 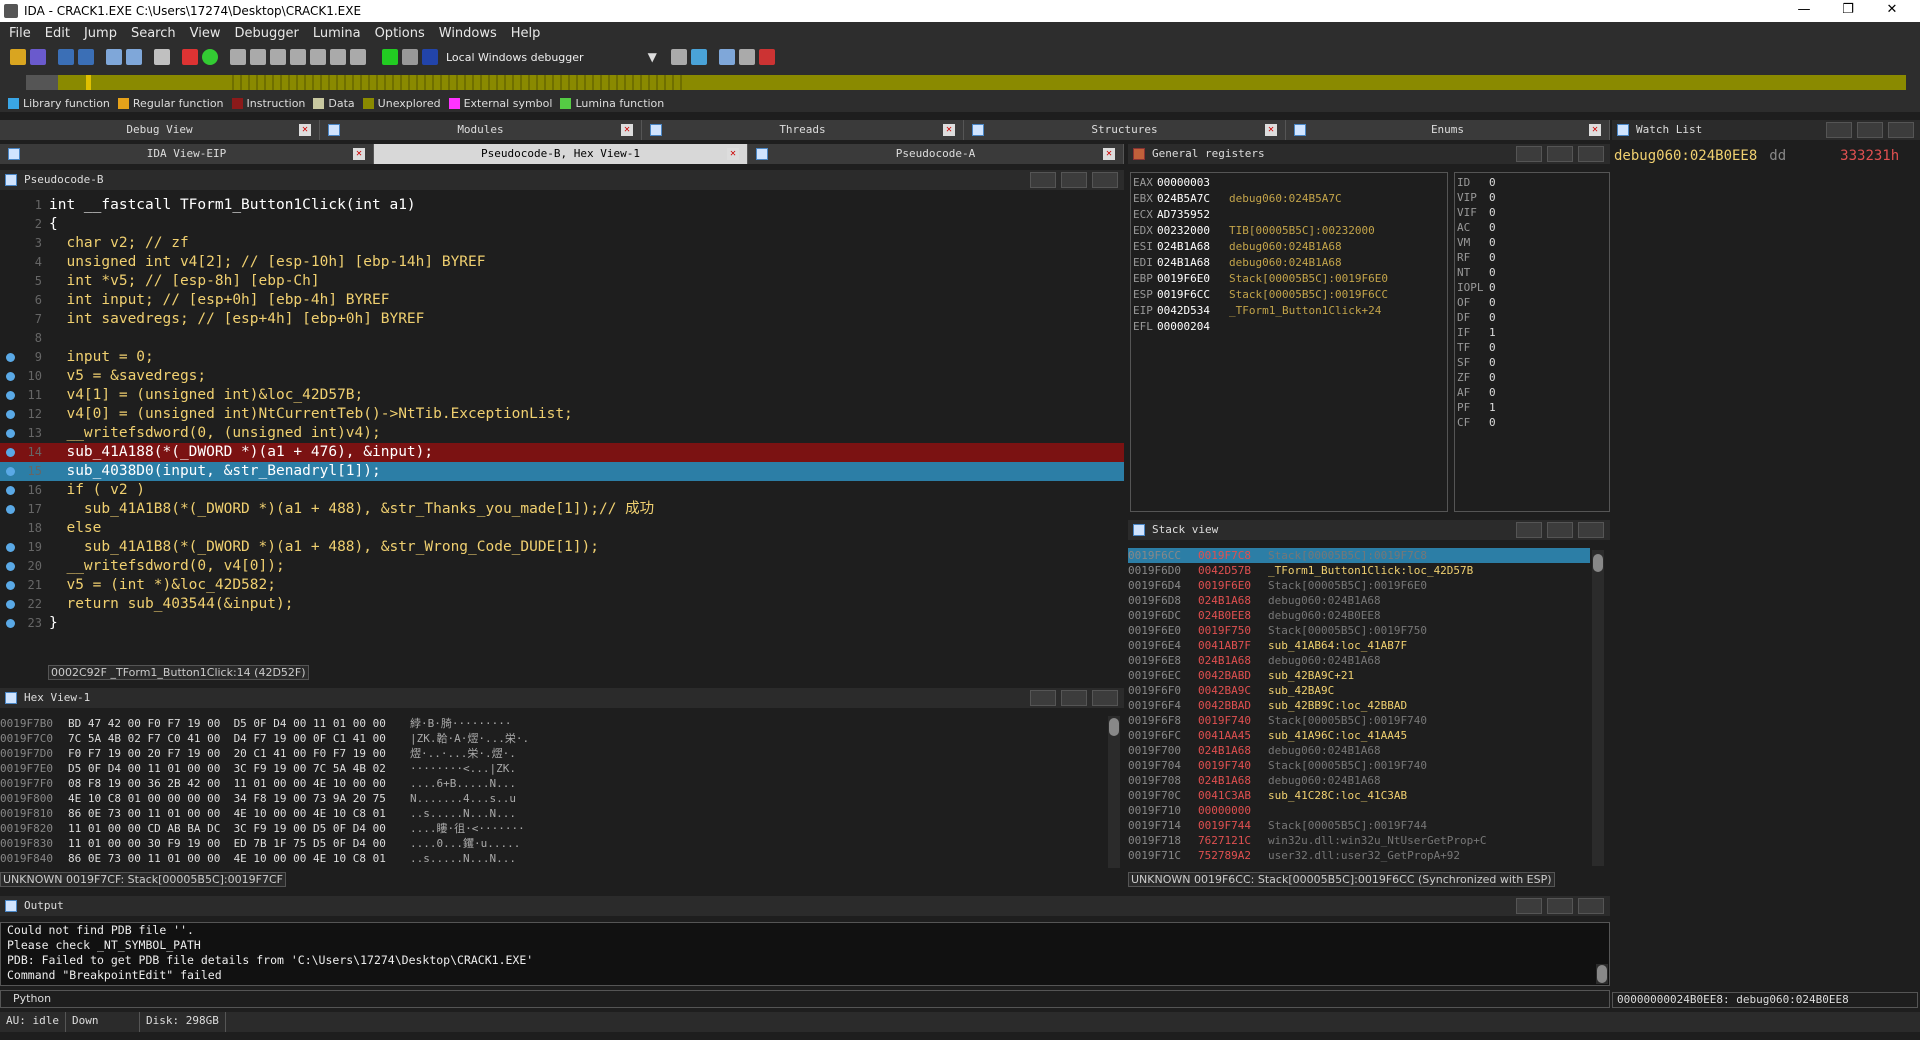 What do you see at coordinates (430, 57) in the screenshot?
I see `stop-icon` at bounding box center [430, 57].